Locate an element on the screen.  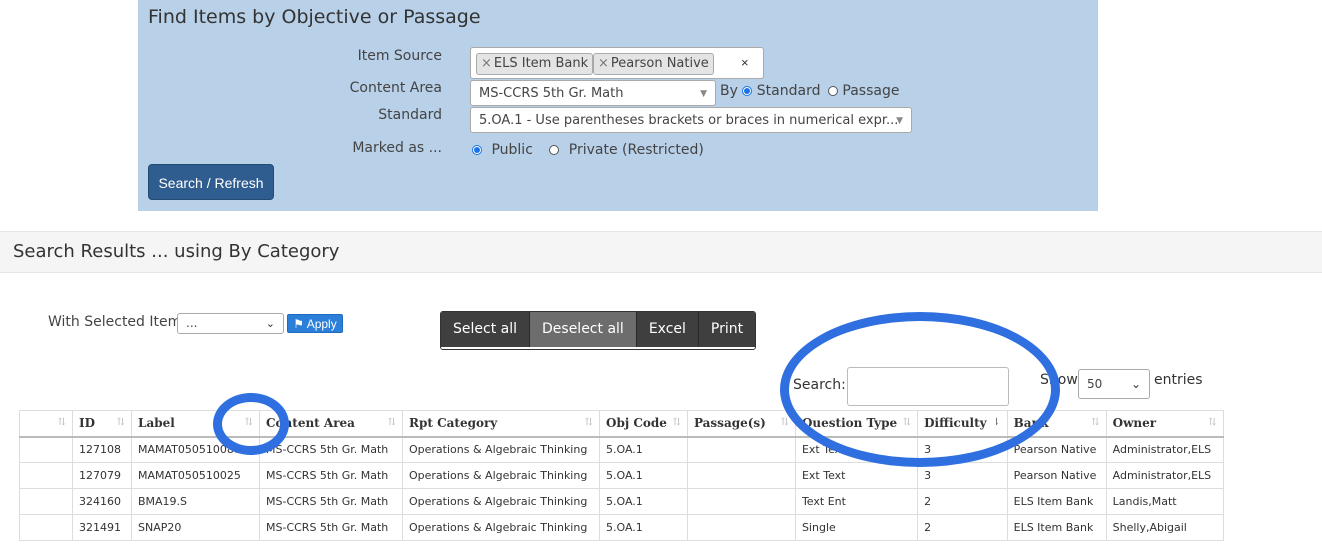
print-button: Print is located at coordinates (727, 329).